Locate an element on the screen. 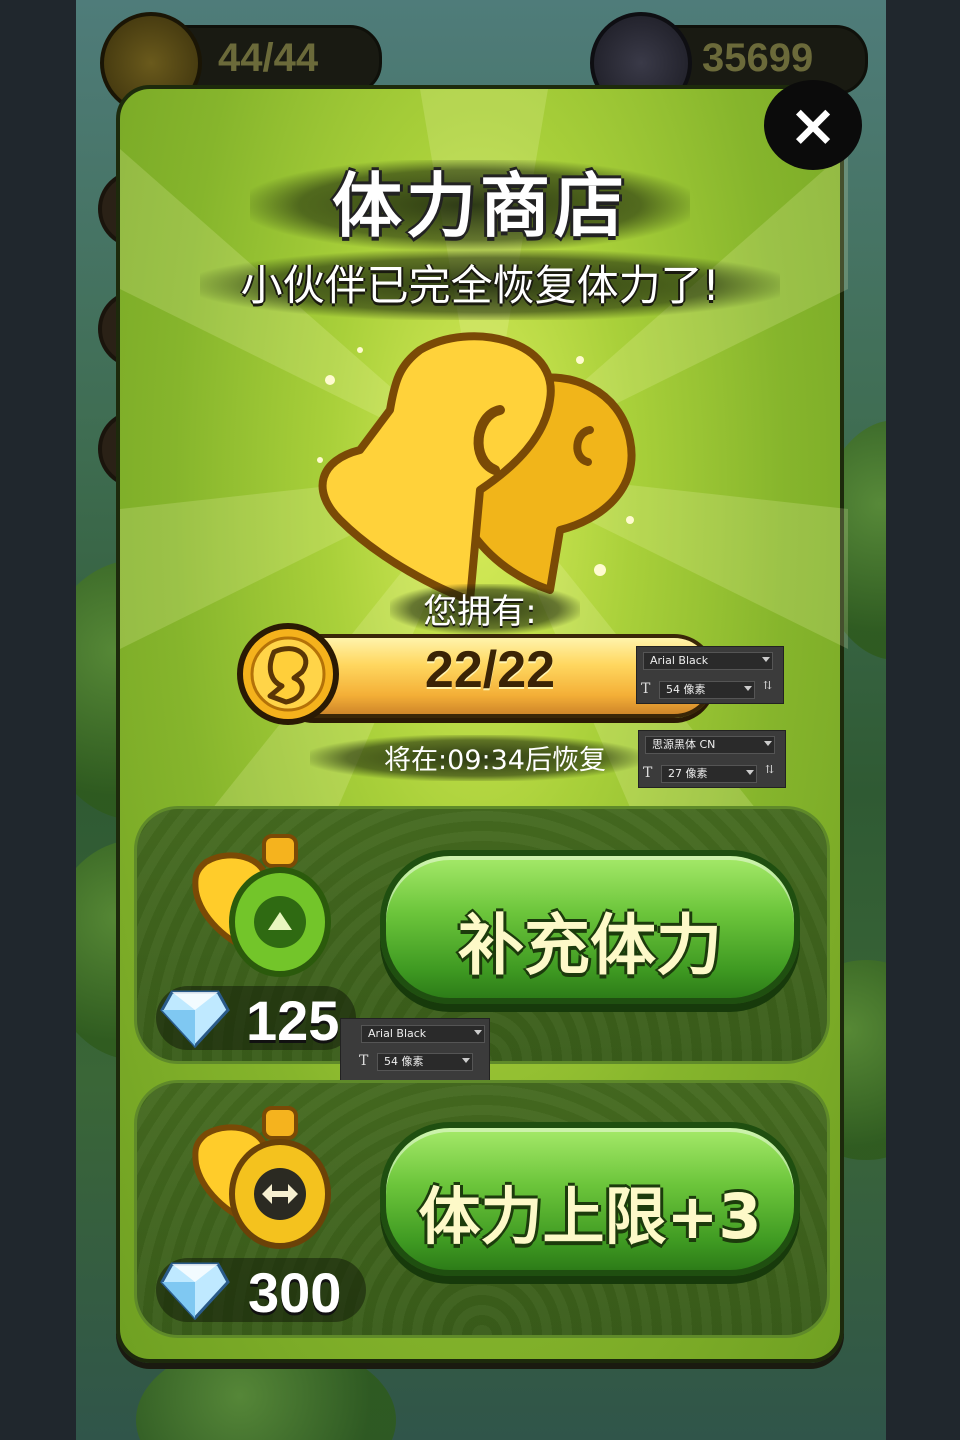 The image size is (960, 1440). increase-max-stamina-button-label: 体力上限+3 is located at coordinates (590, 1216).